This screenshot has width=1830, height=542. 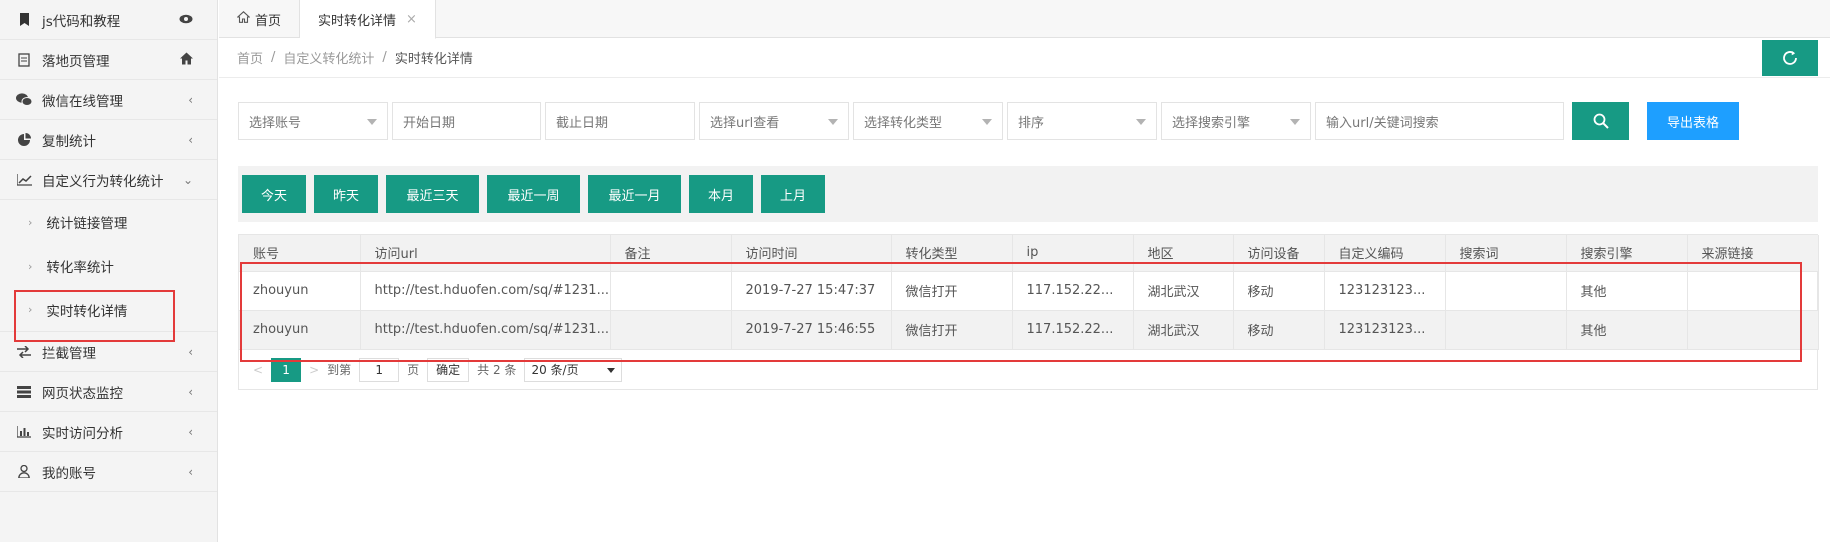 What do you see at coordinates (429, 123) in the screenshot?
I see `start-date-placeholder: 开始日期` at bounding box center [429, 123].